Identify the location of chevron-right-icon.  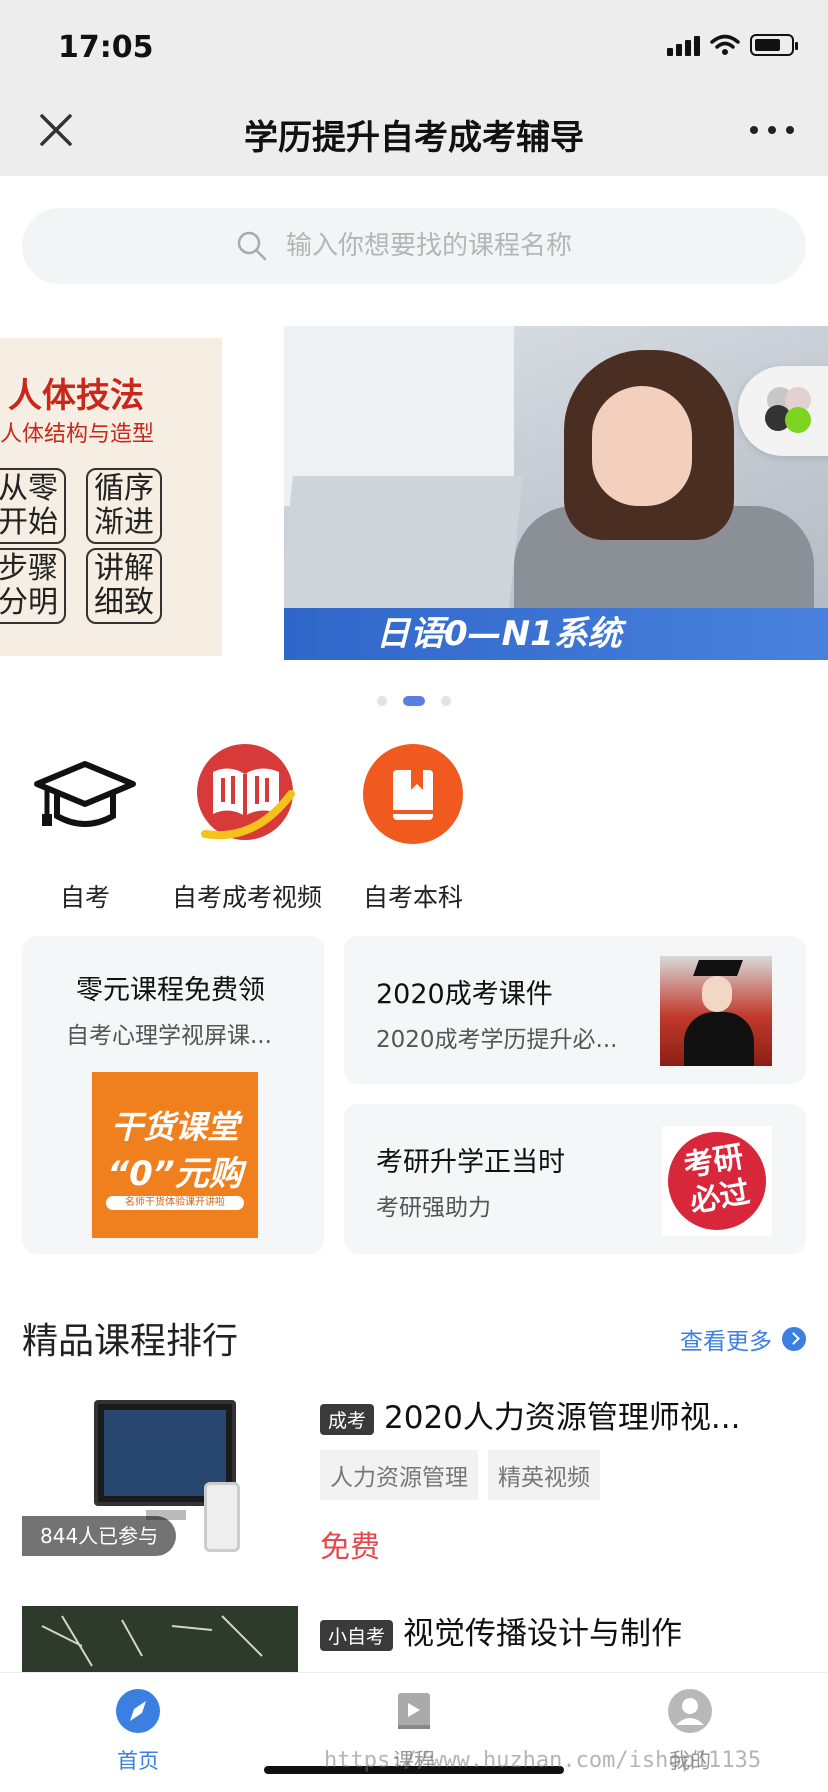
(794, 1339).